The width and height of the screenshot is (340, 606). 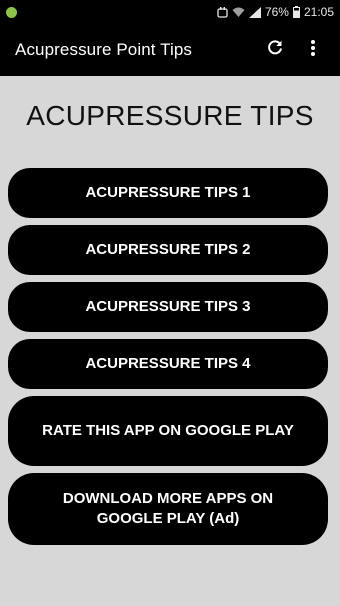 What do you see at coordinates (170, 12) in the screenshot?
I see `status-bar: 76% 21:05` at bounding box center [170, 12].